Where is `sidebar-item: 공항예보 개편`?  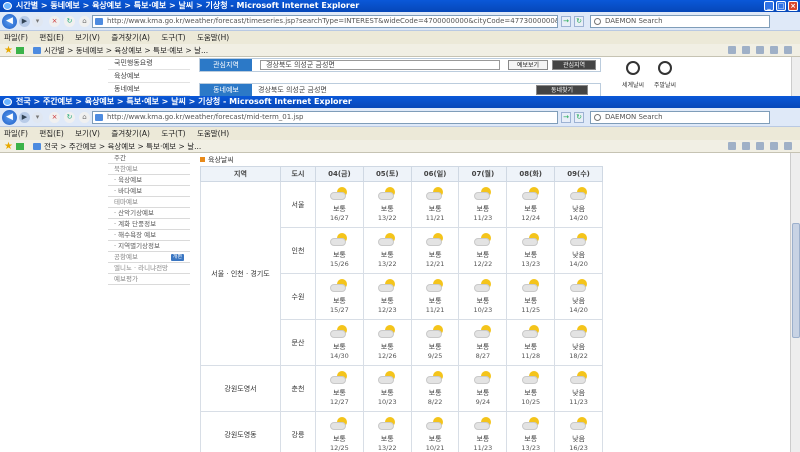
sidebar-item: 공항예보 개편 is located at coordinates (149, 257).